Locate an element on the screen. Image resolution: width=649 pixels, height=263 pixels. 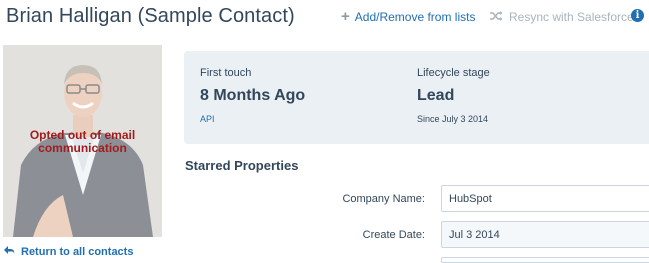
add-remove-lists-link: + Add/Remove from lists is located at coordinates (408, 16).